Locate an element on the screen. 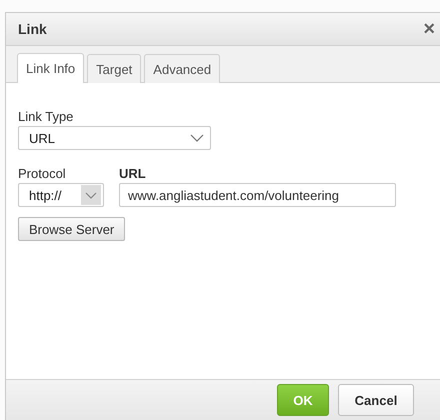 Image resolution: width=440 pixels, height=420 pixels. url-field: www.angliastudent.com/volunteering is located at coordinates (257, 195).